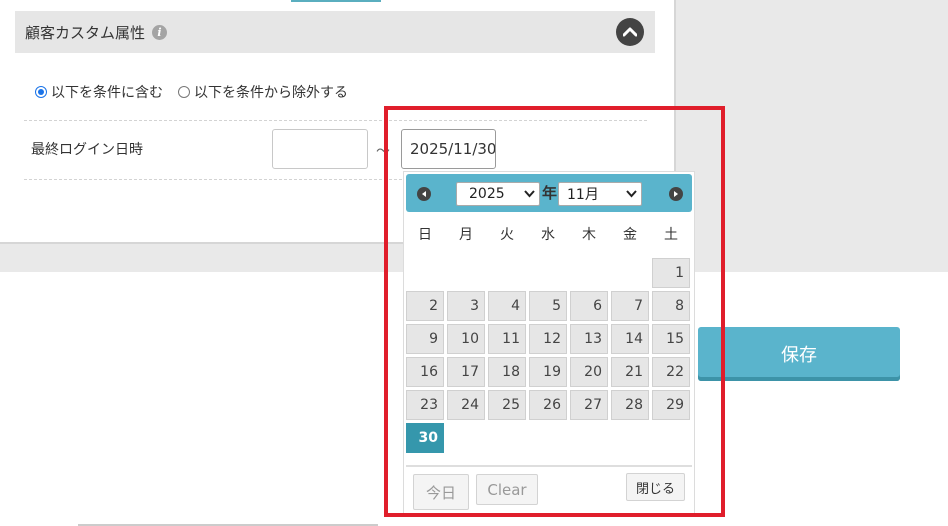 The width and height of the screenshot is (948, 526). I want to click on calendar-day: 2, so click(425, 306).